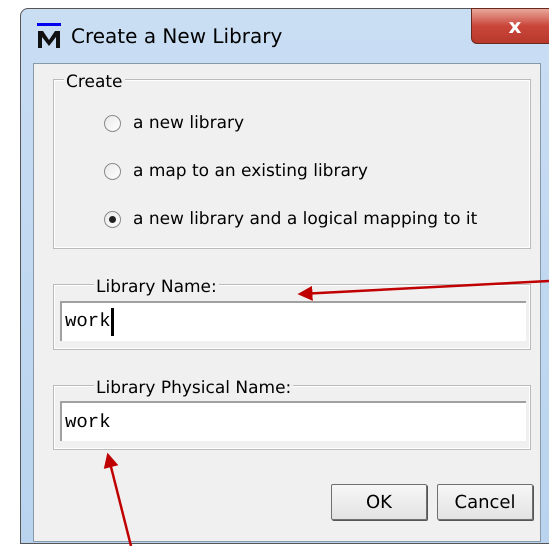  What do you see at coordinates (194, 388) in the screenshot?
I see `field-label: Library Physical Name:` at bounding box center [194, 388].